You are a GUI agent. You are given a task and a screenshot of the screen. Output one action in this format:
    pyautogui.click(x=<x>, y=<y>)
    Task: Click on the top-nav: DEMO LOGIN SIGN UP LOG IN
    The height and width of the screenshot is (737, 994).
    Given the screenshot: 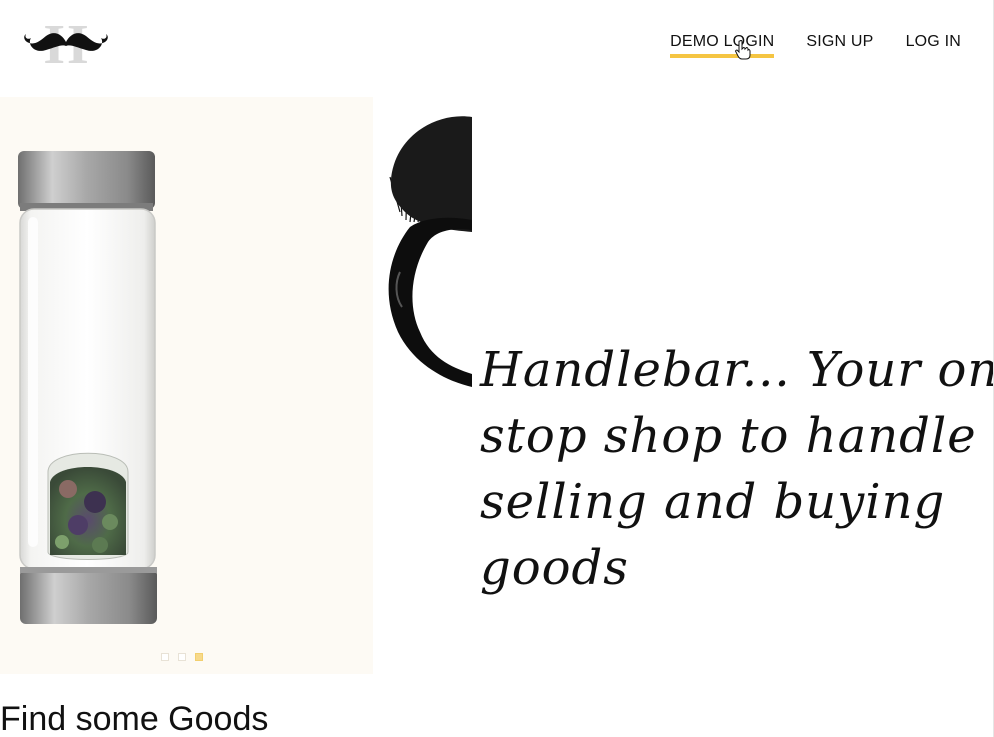 What is the action you would take?
    pyautogui.click(x=815, y=45)
    